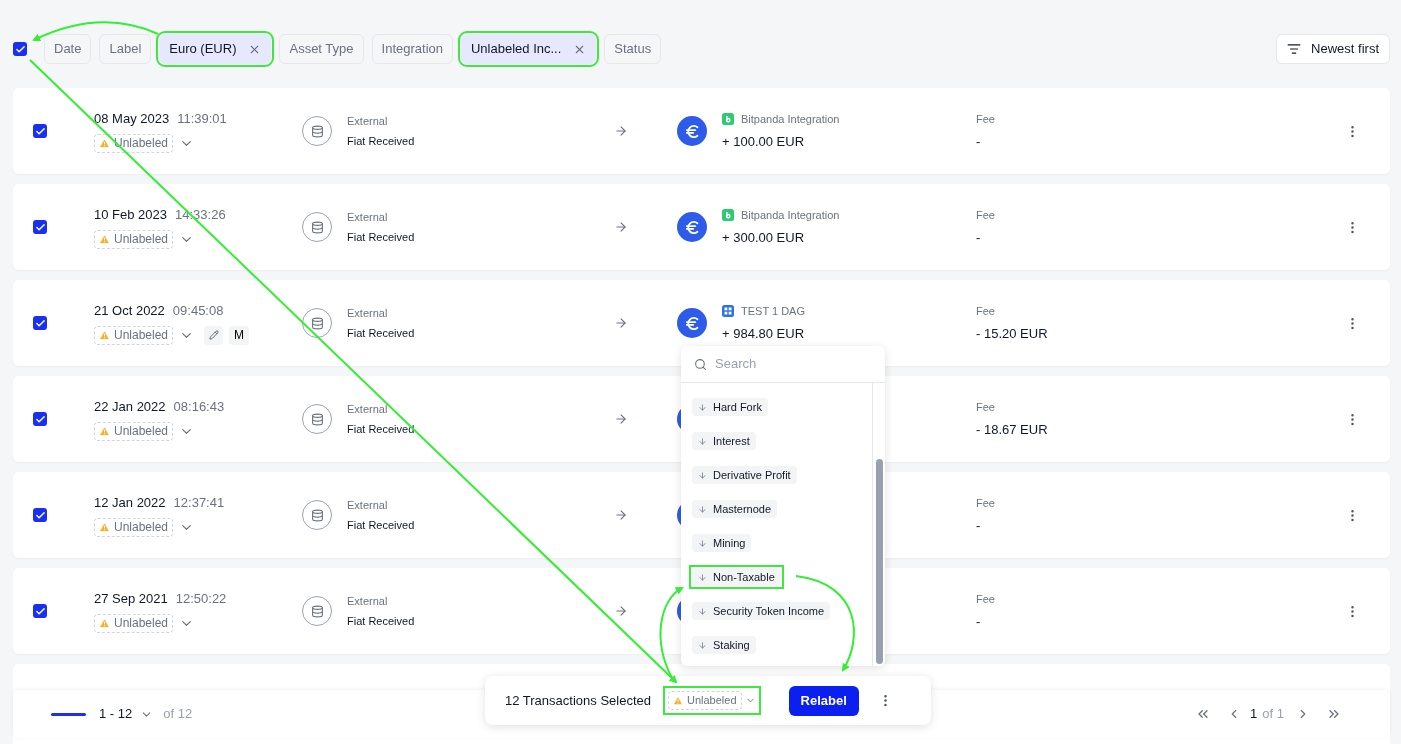  What do you see at coordinates (764, 237) in the screenshot?
I see `transaction-amount: + 300.00 EUR` at bounding box center [764, 237].